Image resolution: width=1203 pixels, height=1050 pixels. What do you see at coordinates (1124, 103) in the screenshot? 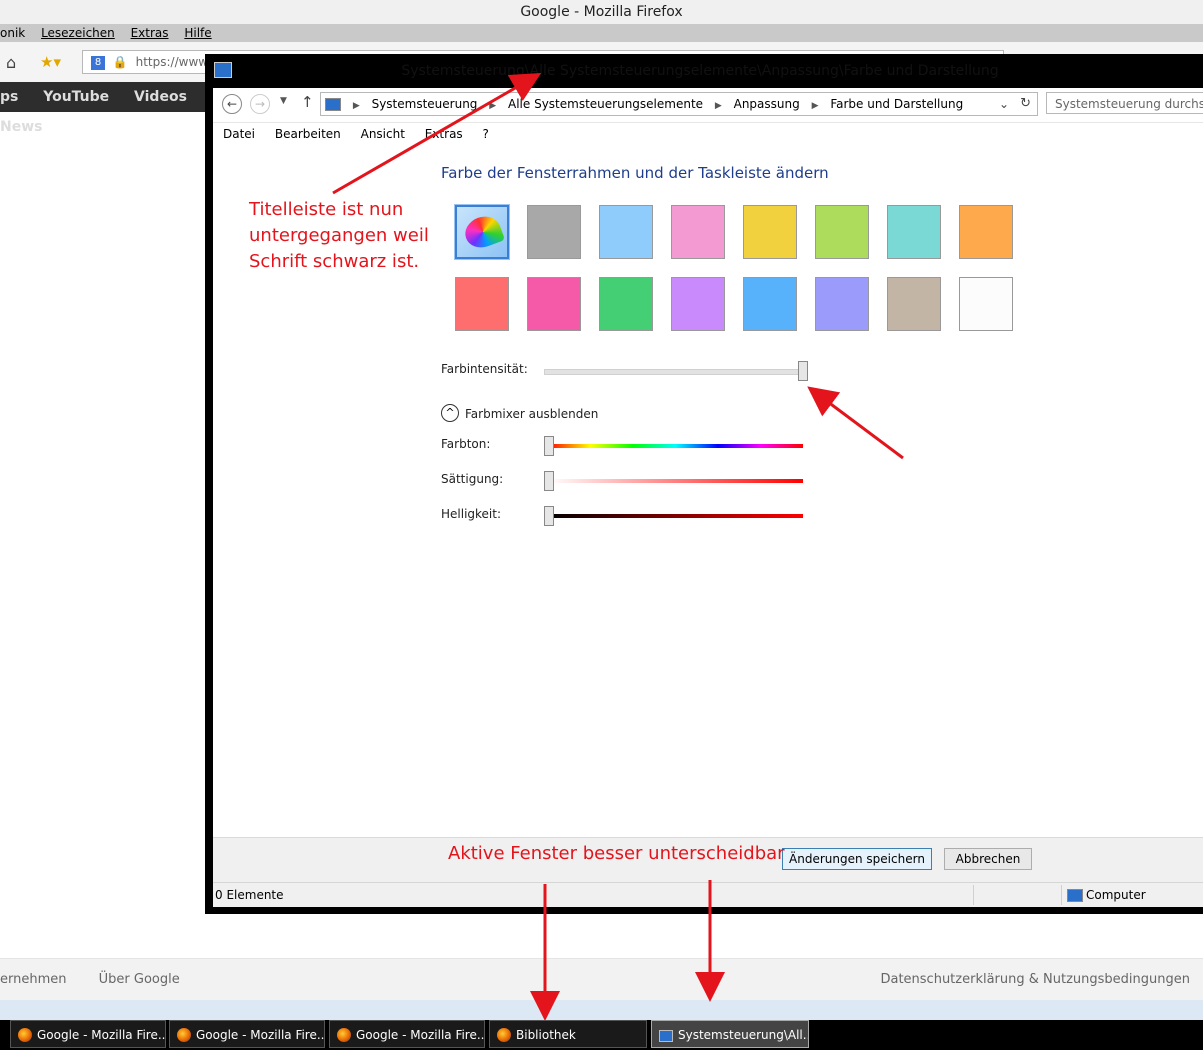
I see `search-input: Systemsteuerung durchsuch` at bounding box center [1124, 103].